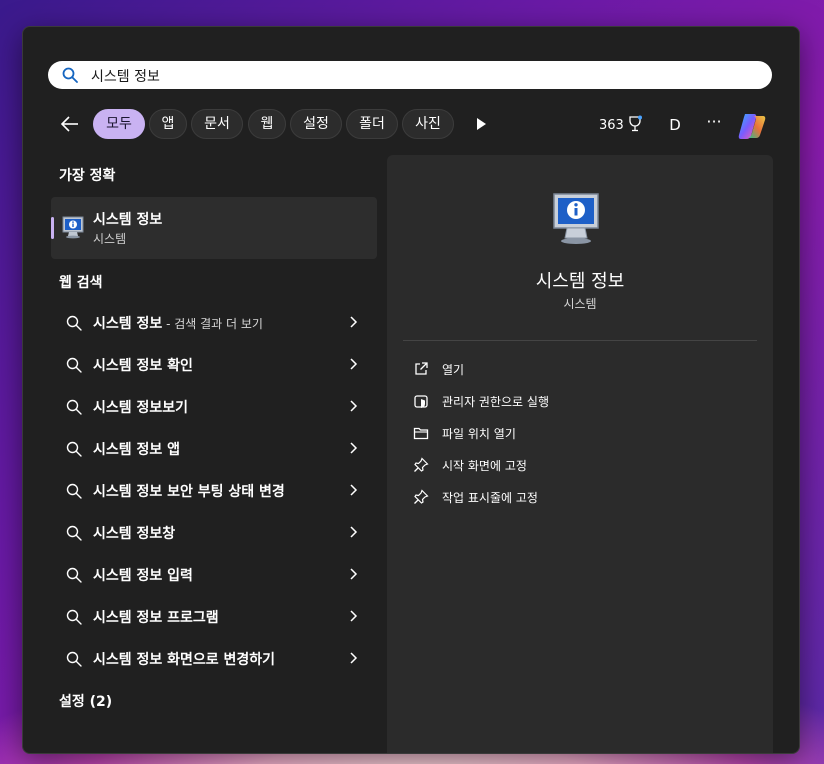  I want to click on web-search-item-label: 시스템 정보 프로그램, so click(156, 618).